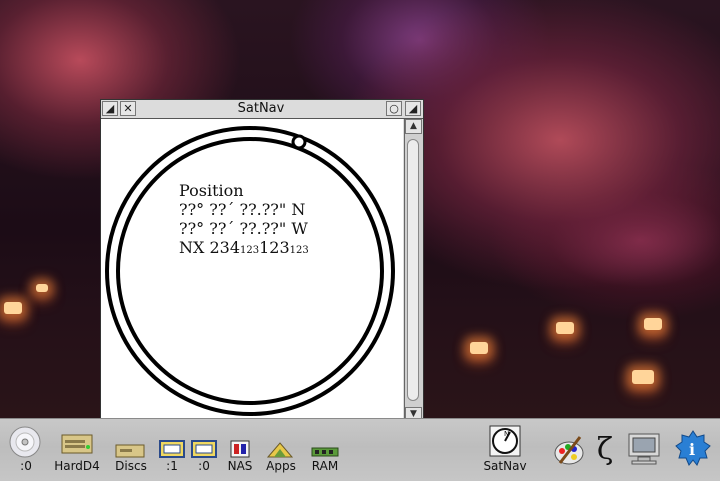 This screenshot has width=720, height=481. What do you see at coordinates (250, 250) in the screenshot?
I see `easting-small: 123` at bounding box center [250, 250].